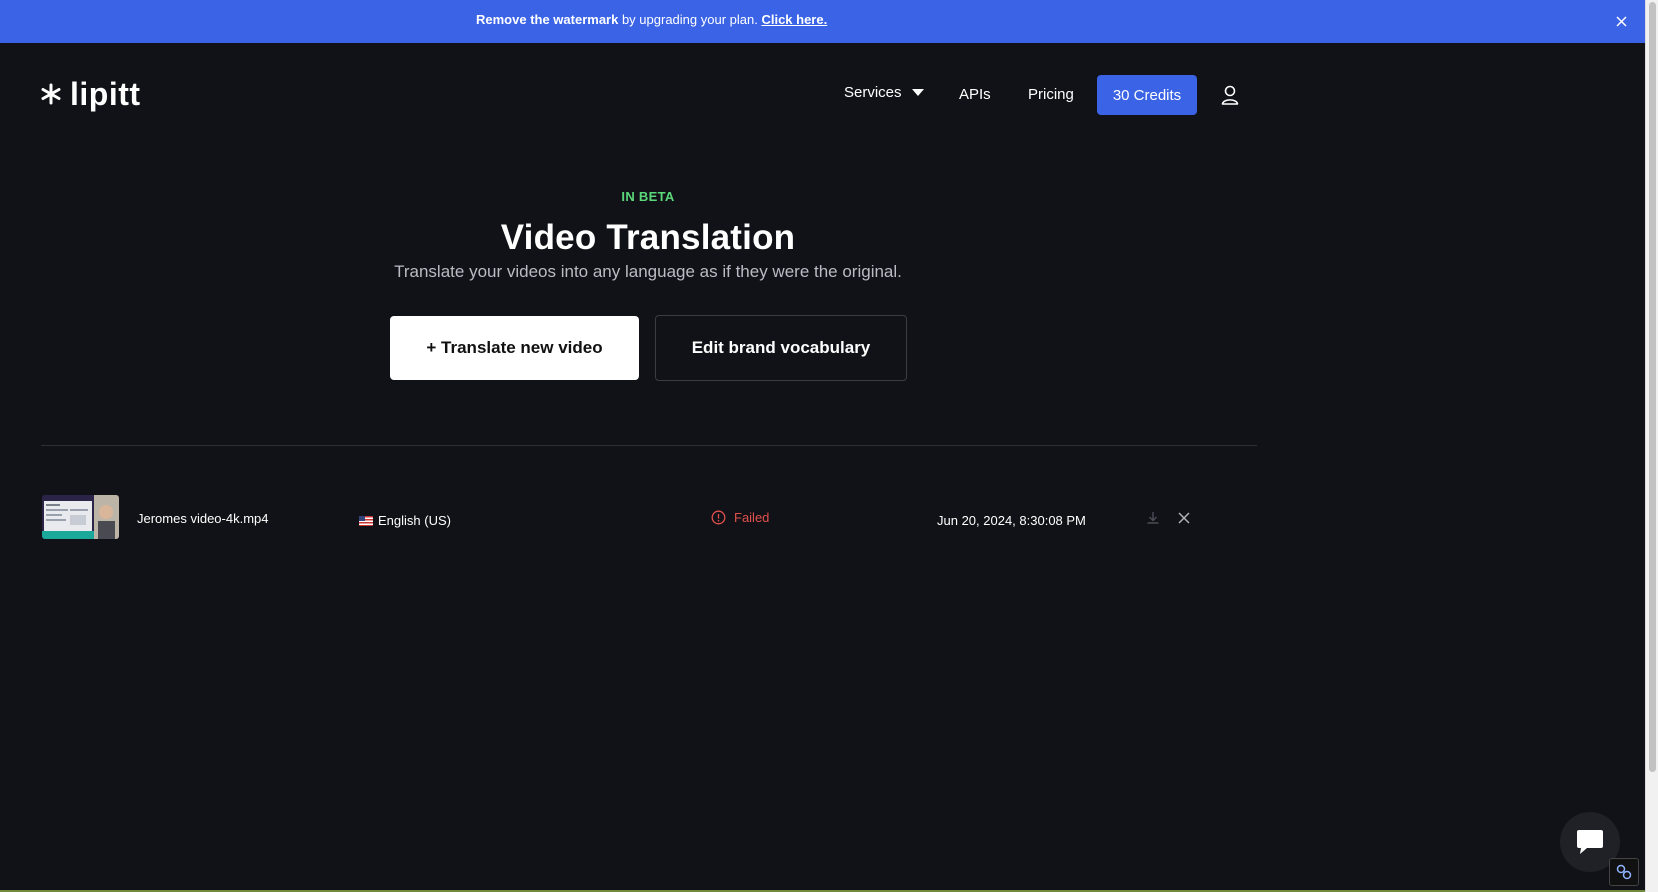  What do you see at coordinates (1147, 95) in the screenshot?
I see `credits-button: 30 Credits` at bounding box center [1147, 95].